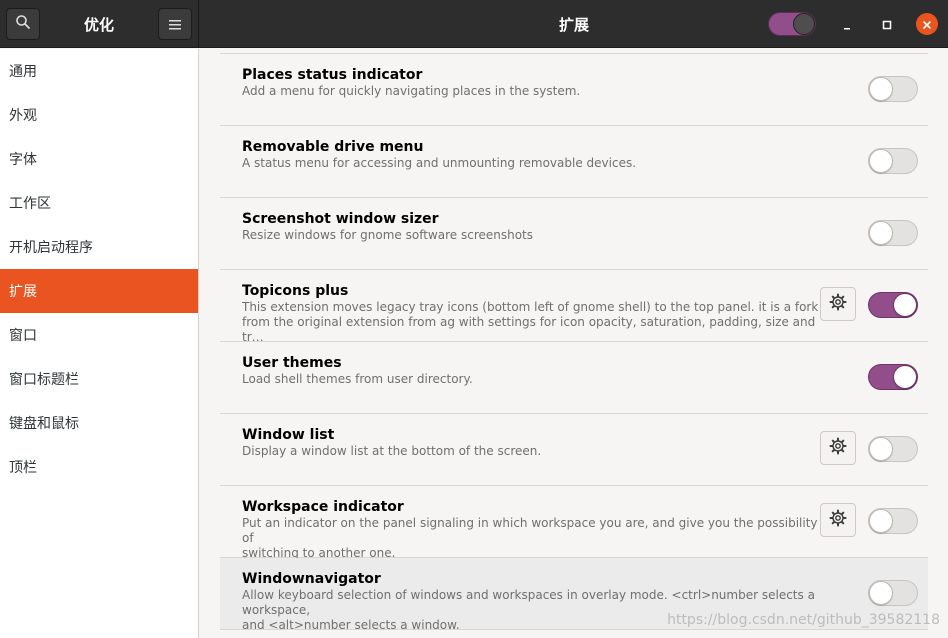  Describe the element at coordinates (30, 204) in the screenshot. I see `sidebar-item-label: 工作区` at that location.